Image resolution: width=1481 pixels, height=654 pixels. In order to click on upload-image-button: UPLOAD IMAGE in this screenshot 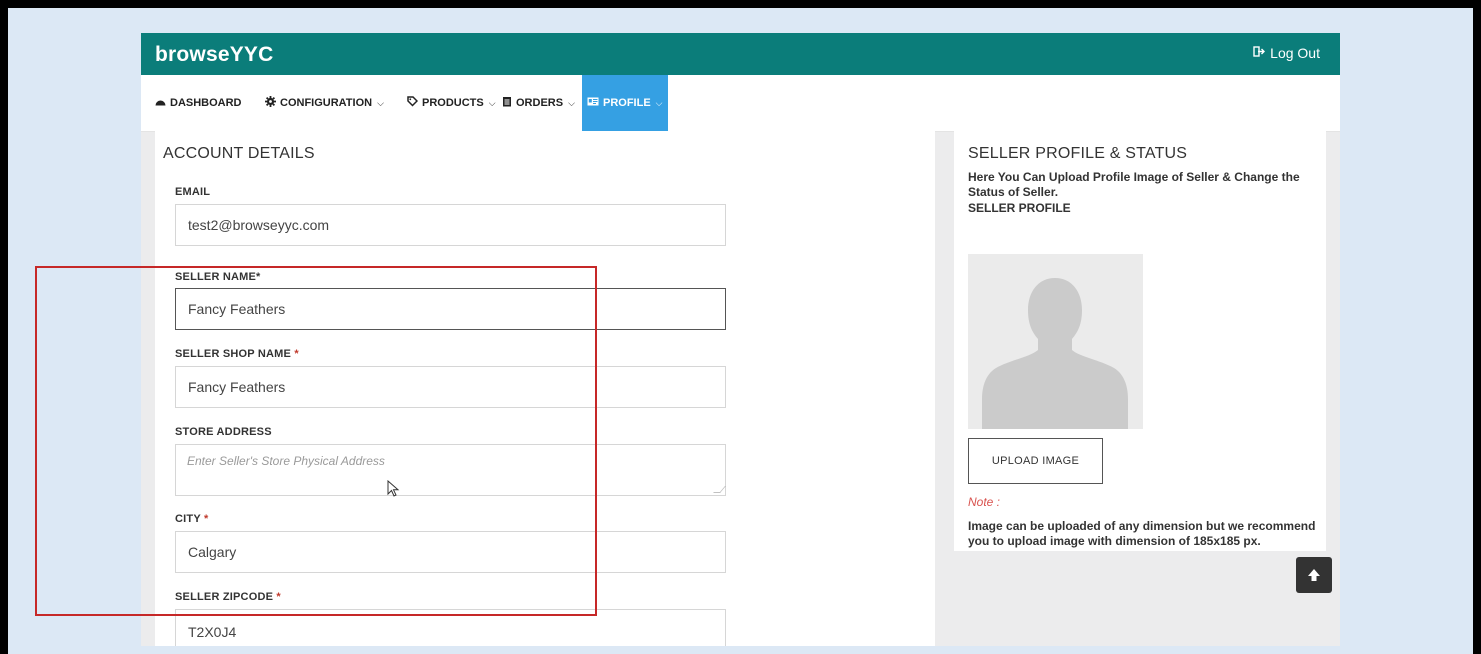, I will do `click(1035, 461)`.